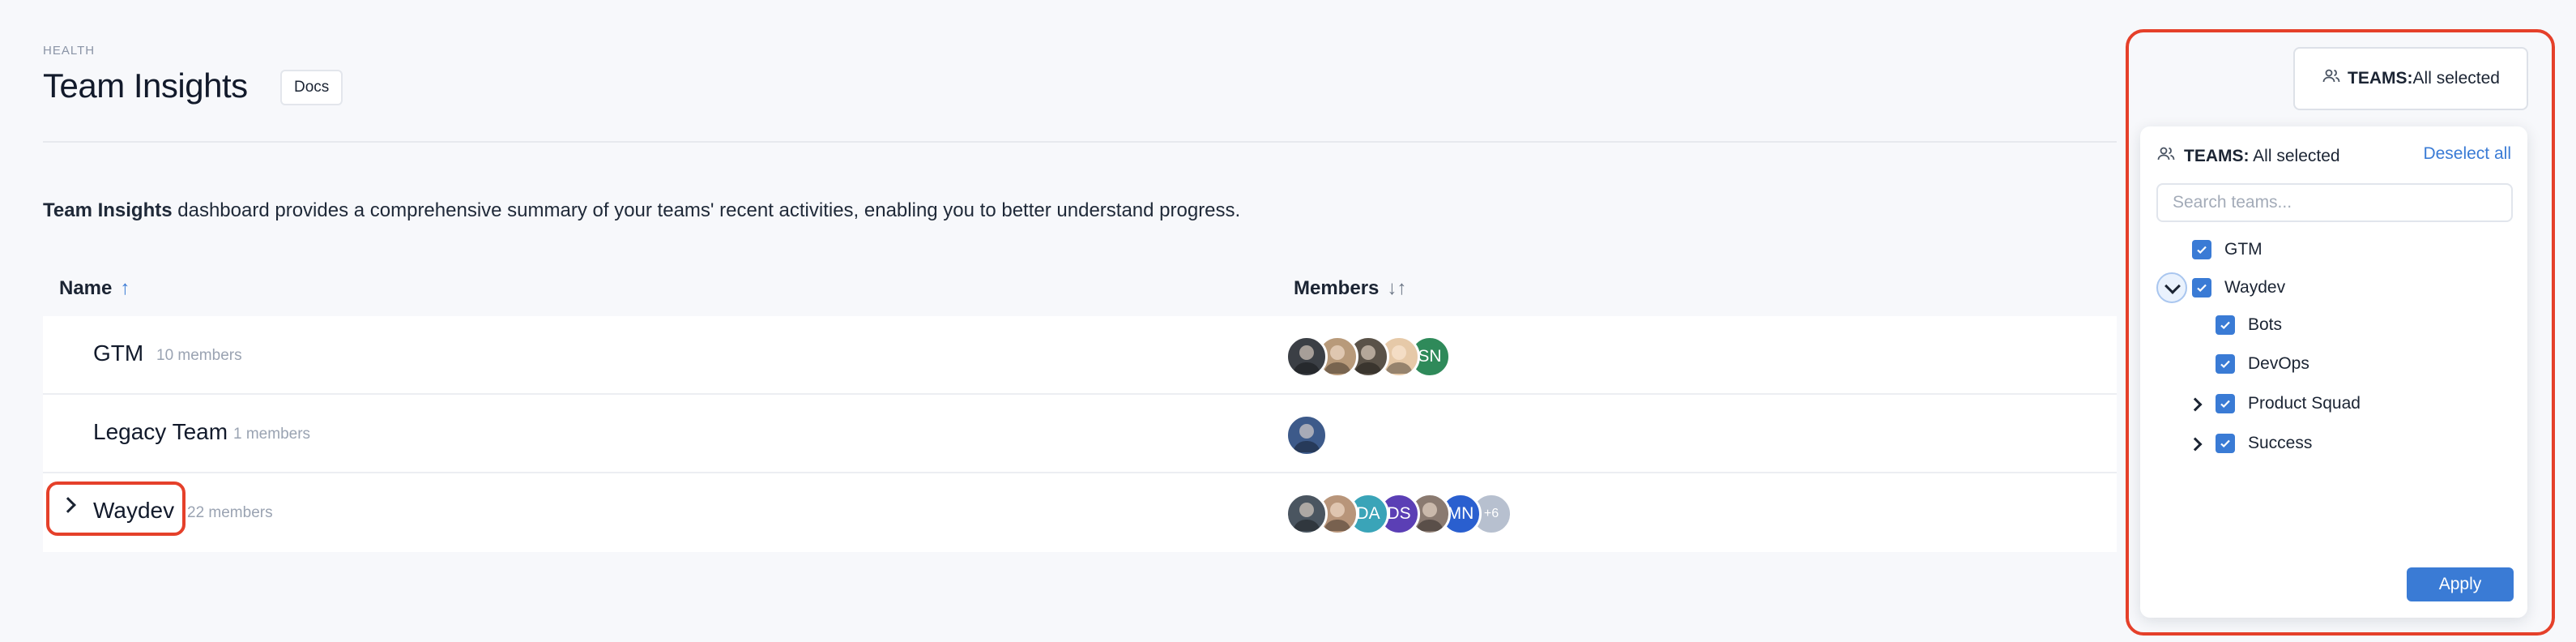  What do you see at coordinates (116, 508) in the screenshot?
I see `waydev-highlight` at bounding box center [116, 508].